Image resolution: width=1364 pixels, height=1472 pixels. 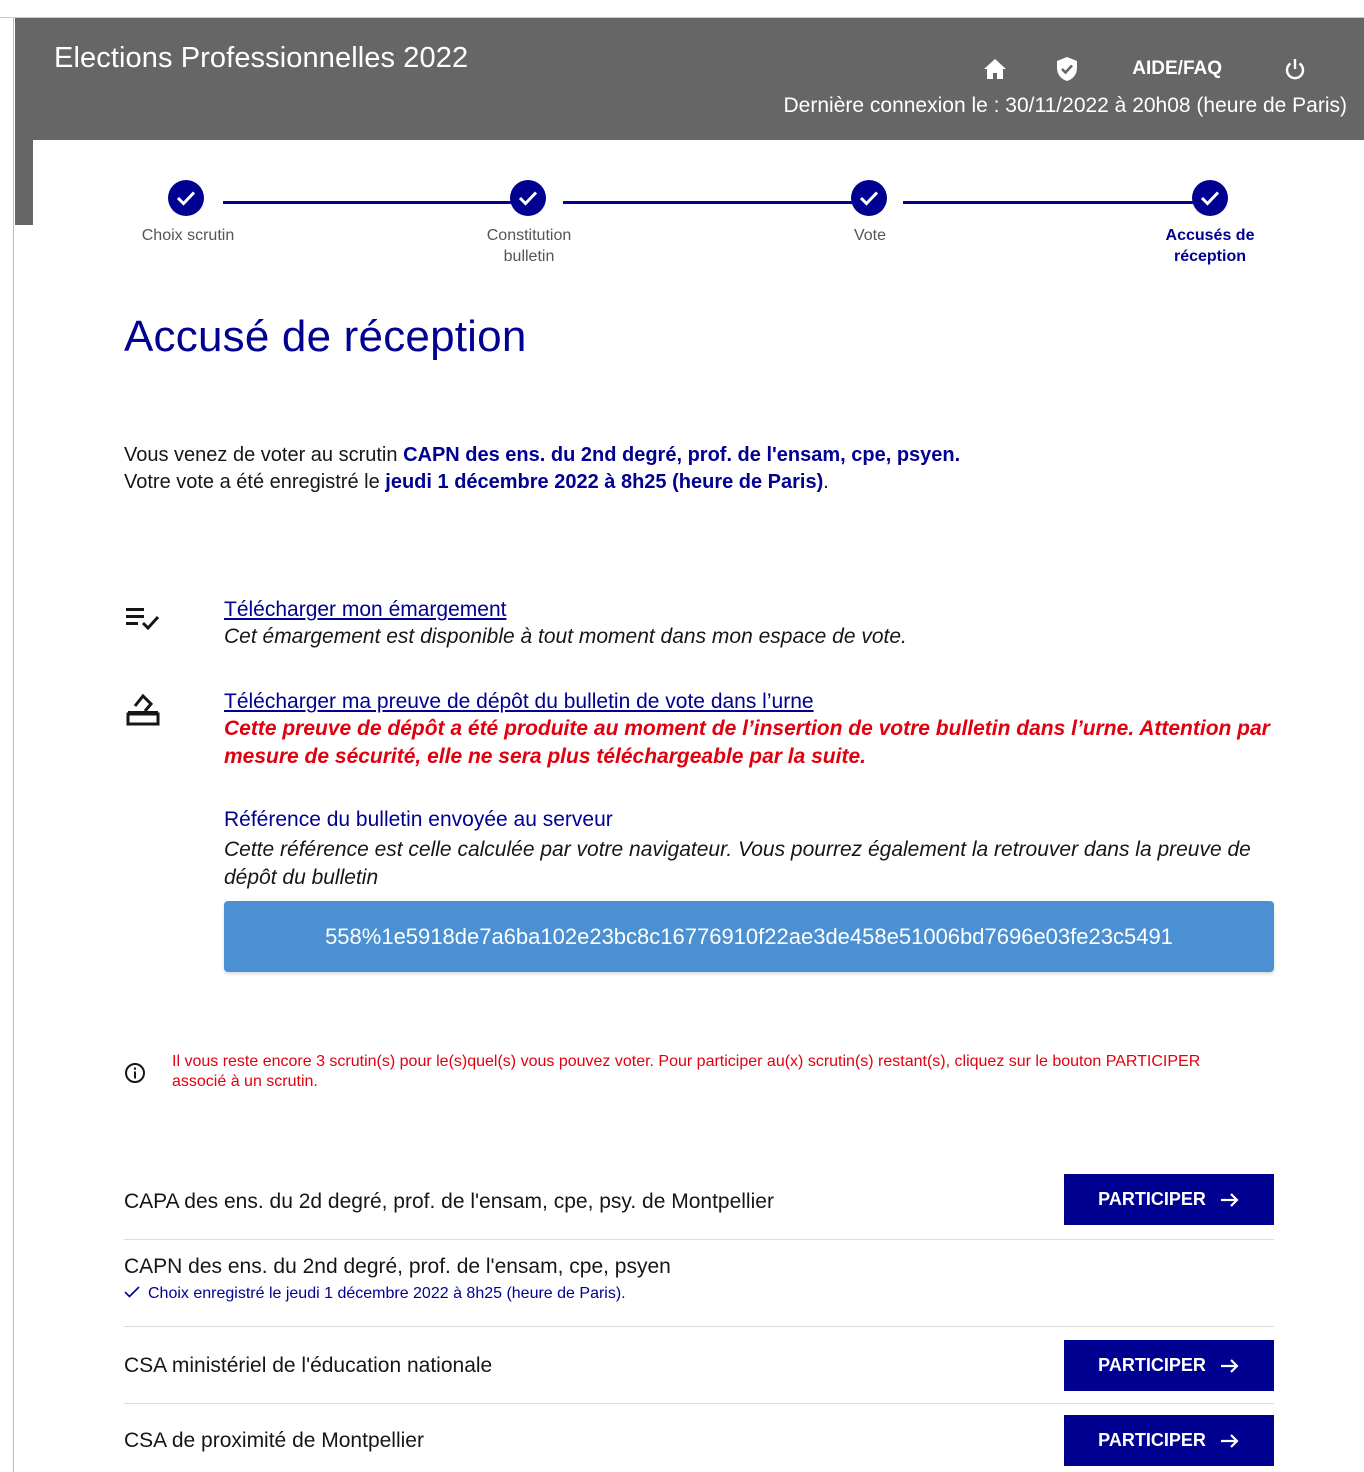 I want to click on shield-check-icon, so click(x=1067, y=69).